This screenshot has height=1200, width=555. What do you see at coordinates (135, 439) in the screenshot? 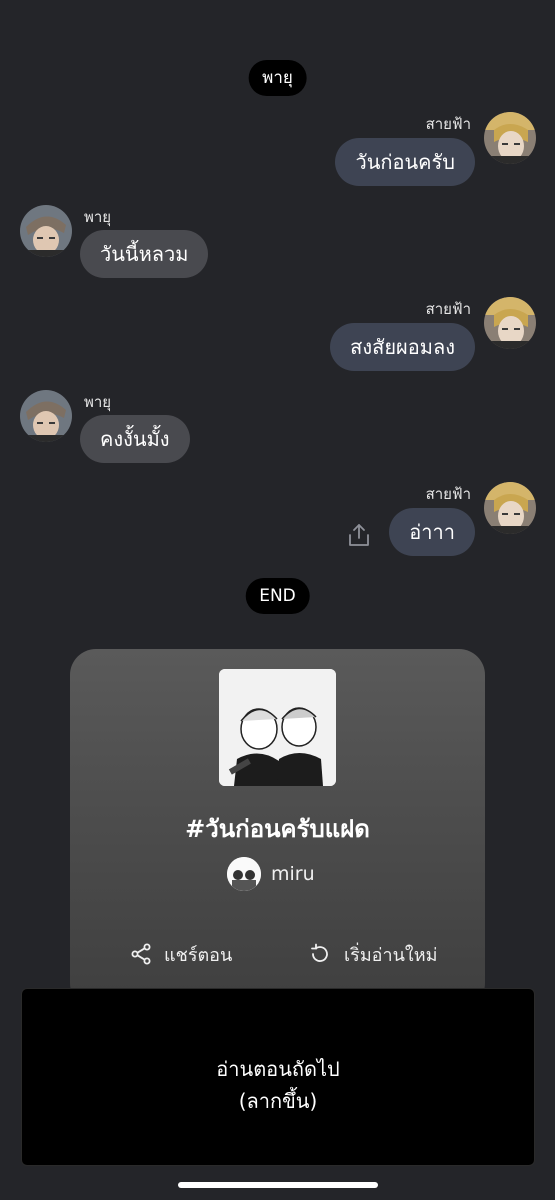
I see `message-bubble: คงงั้นมั้ง` at bounding box center [135, 439].